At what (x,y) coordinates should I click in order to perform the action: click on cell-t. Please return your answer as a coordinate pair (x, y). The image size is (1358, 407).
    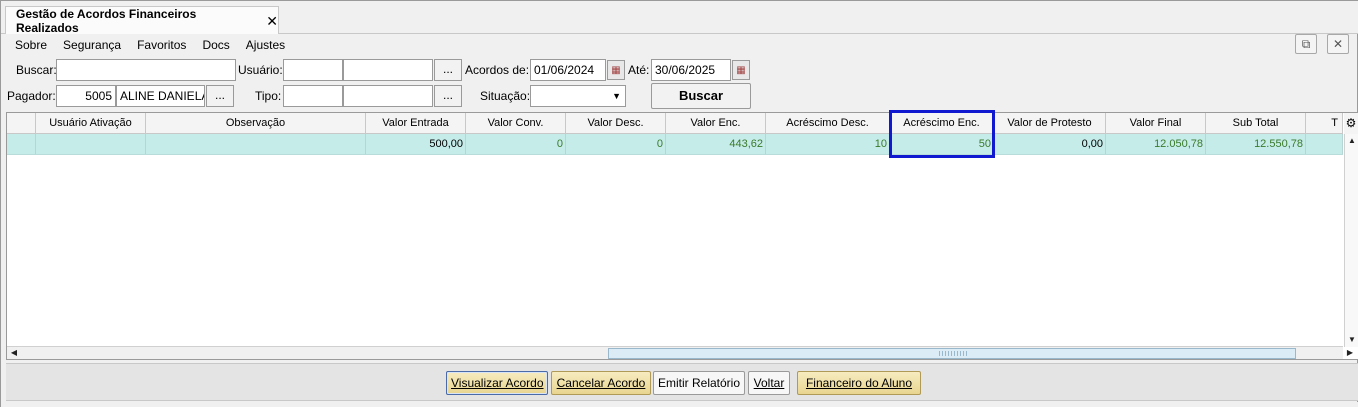
    Looking at the image, I should click on (1324, 144).